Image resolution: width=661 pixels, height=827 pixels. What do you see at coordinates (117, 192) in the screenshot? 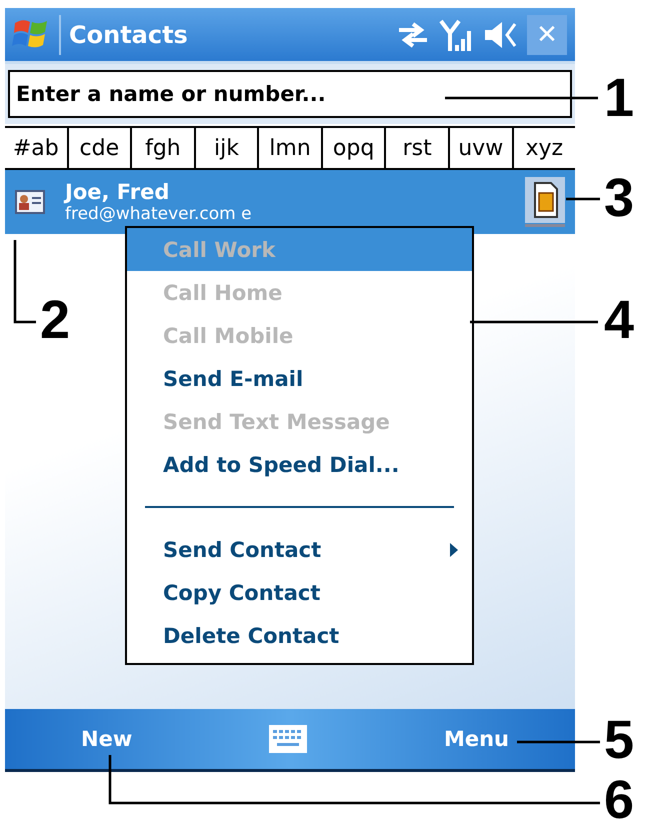
I see `contact-name: Joe, Fred` at bounding box center [117, 192].